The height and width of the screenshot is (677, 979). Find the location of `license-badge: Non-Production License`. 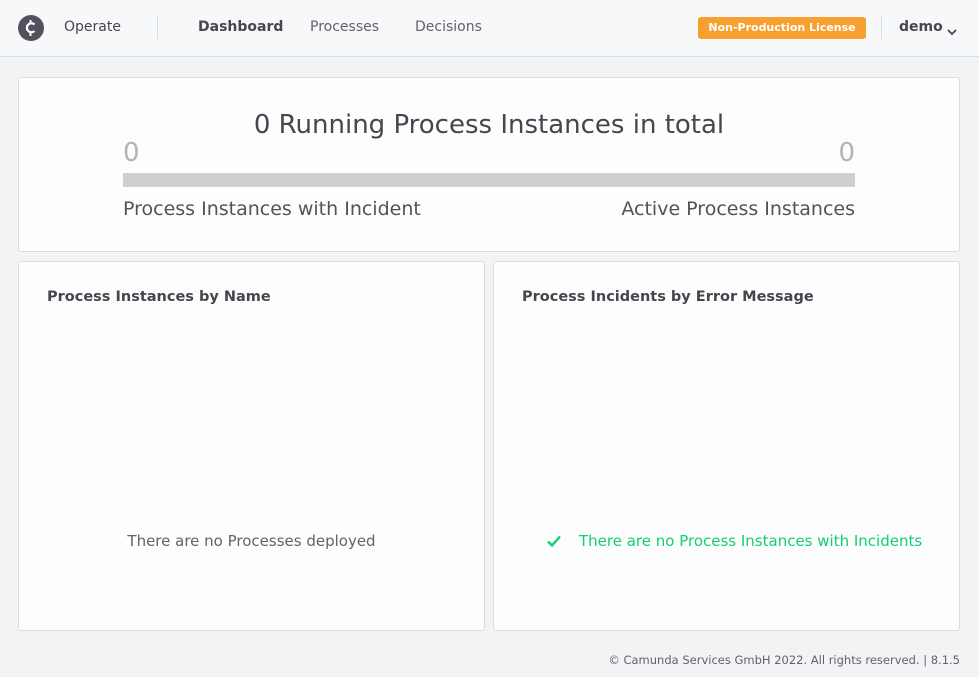

license-badge: Non-Production License is located at coordinates (782, 28).